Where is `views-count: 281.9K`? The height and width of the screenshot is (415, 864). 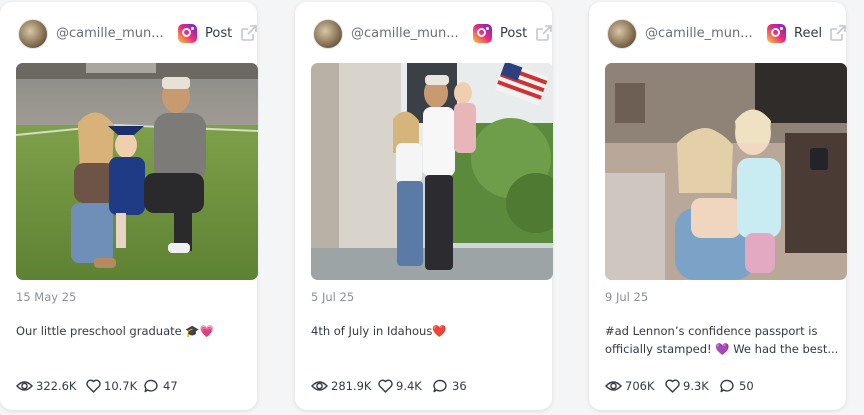 views-count: 281.9K is located at coordinates (351, 386).